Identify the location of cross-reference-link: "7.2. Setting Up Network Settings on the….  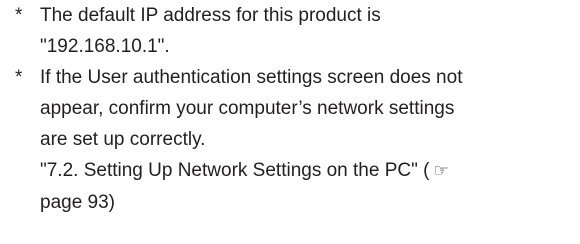
(305, 171).